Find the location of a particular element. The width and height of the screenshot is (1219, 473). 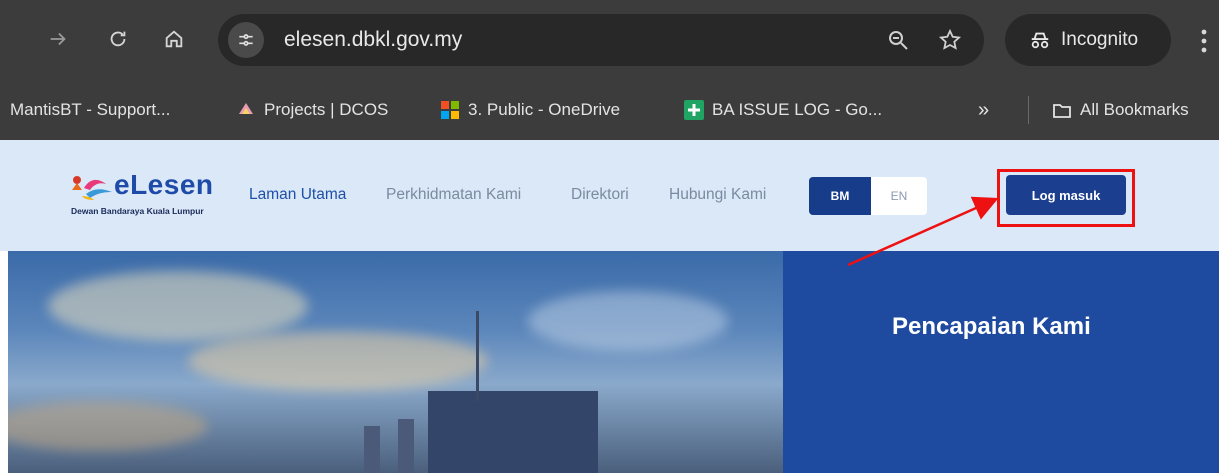

tune-icon is located at coordinates (246, 40).